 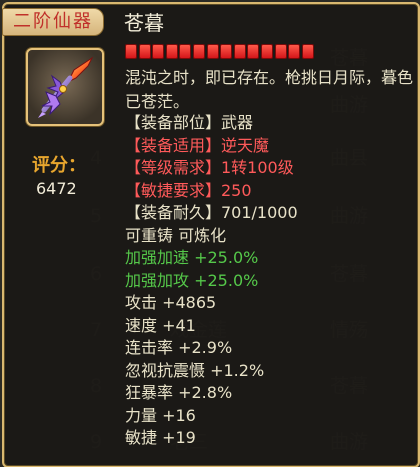 What do you see at coordinates (197, 145) in the screenshot?
I see `attribute-line: 【装备适用】逆天魔` at bounding box center [197, 145].